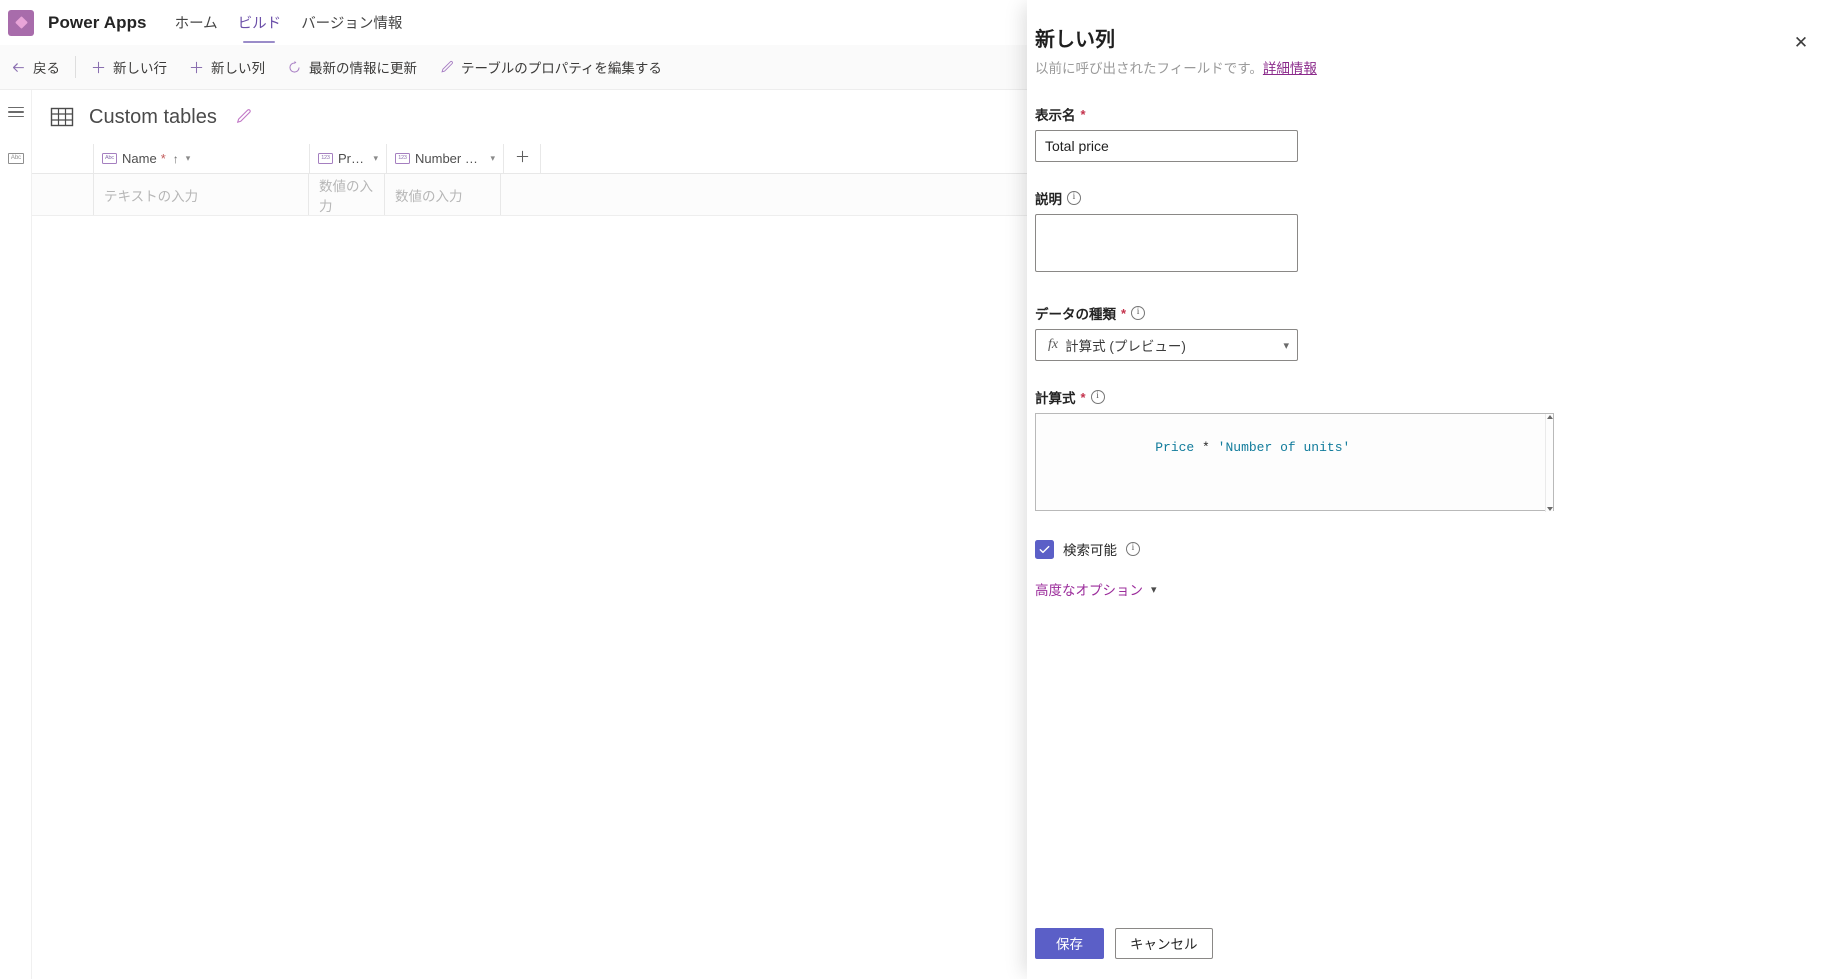 The image size is (1837, 979). I want to click on scroll-down-arrow-icon, so click(1550, 509).